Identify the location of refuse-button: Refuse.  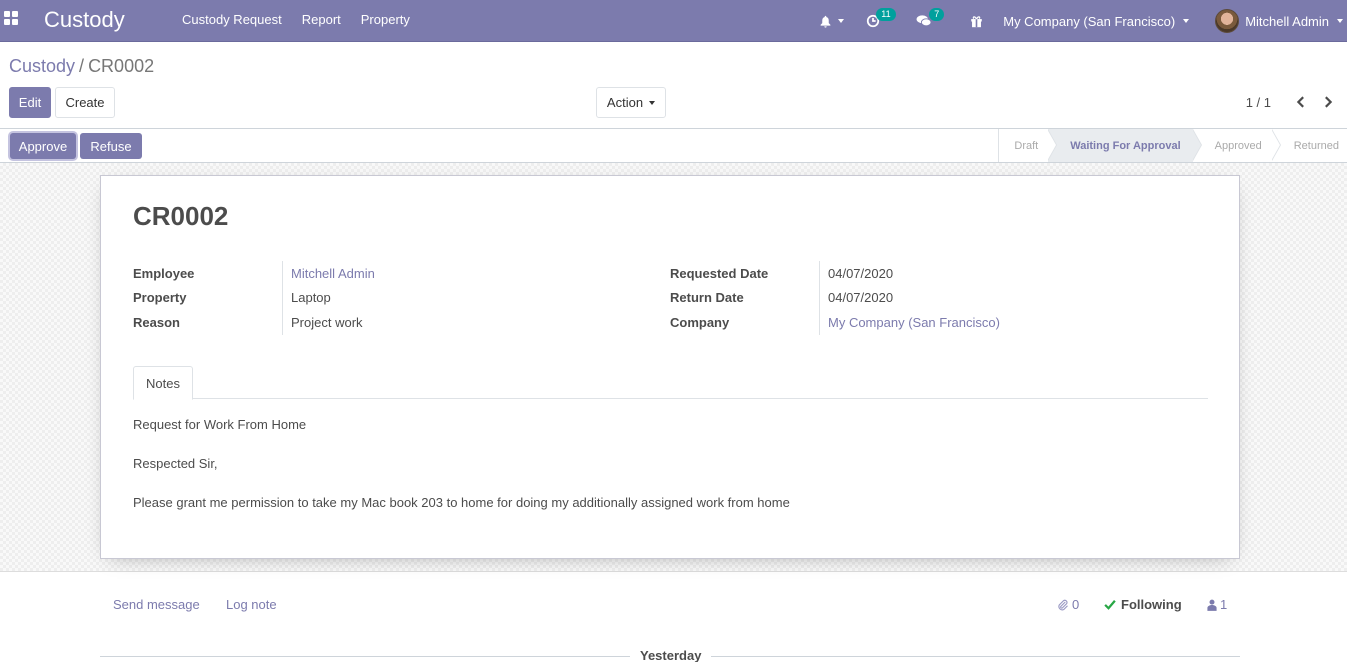
(111, 146).